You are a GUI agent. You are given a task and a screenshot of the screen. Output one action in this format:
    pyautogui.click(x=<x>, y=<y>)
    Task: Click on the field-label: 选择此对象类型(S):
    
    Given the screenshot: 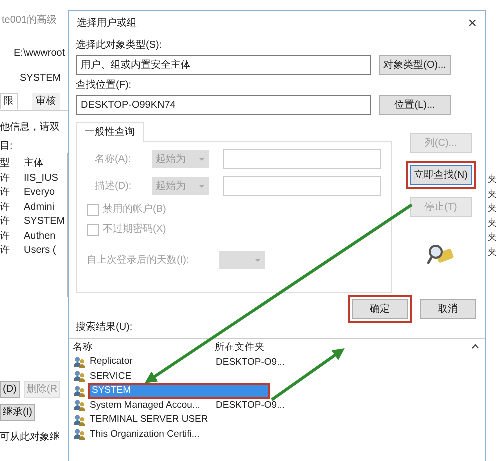 What is the action you would take?
    pyautogui.click(x=119, y=45)
    